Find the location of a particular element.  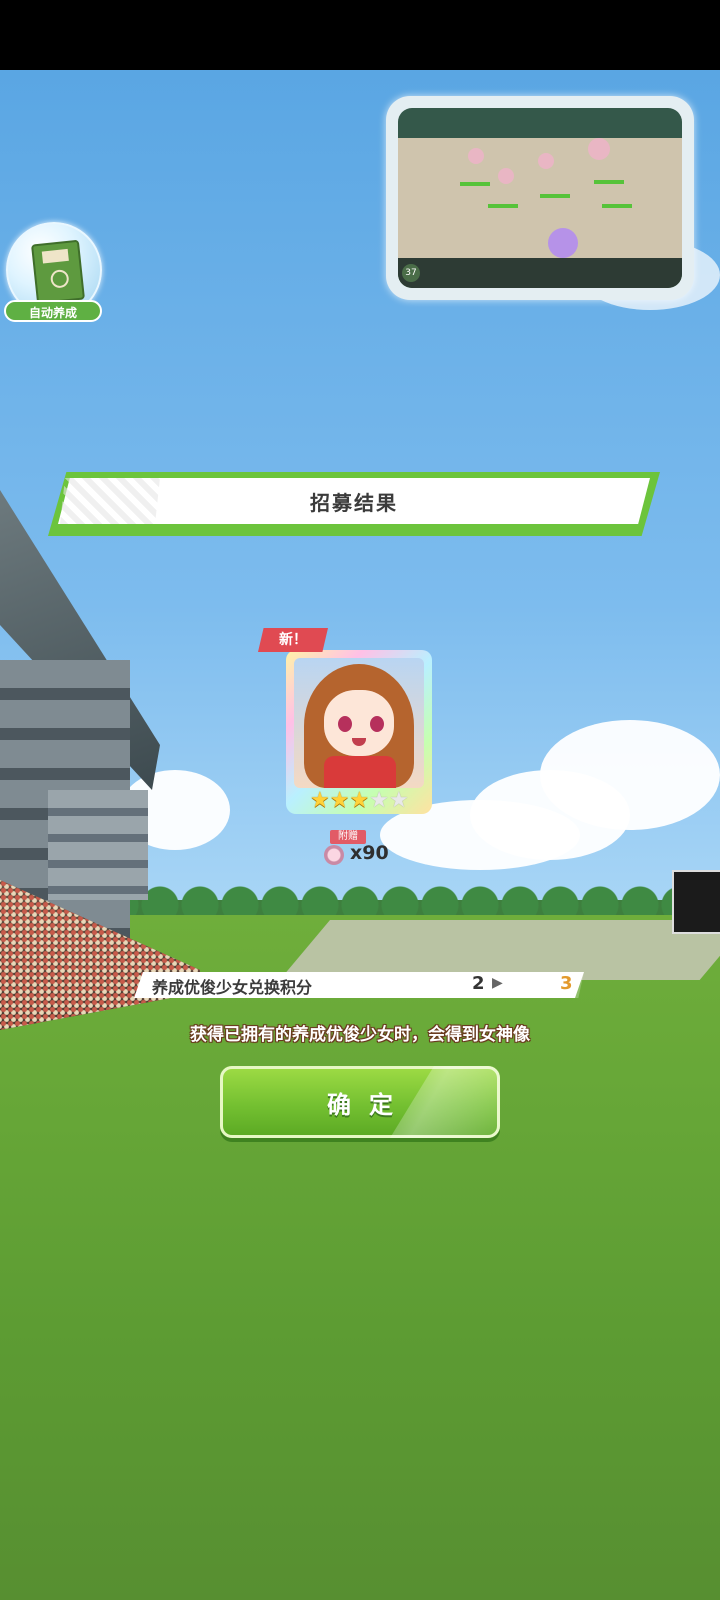

character-portrait is located at coordinates (359, 723).